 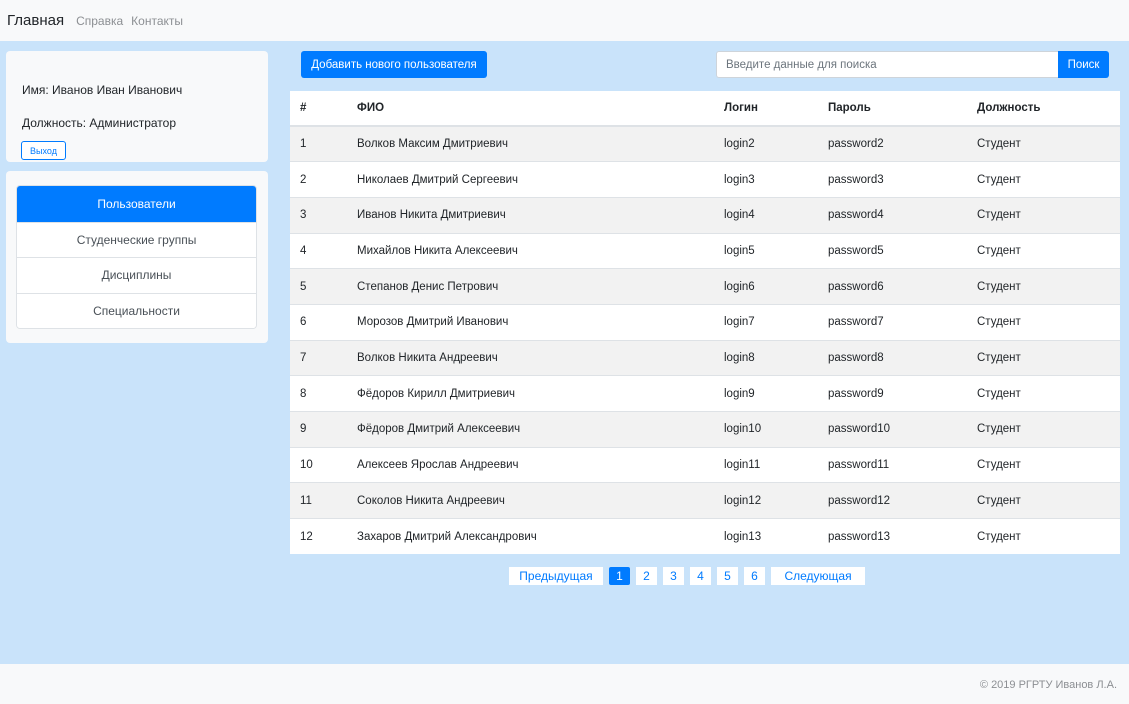 I want to click on pagination-page-1: 1, so click(x=619, y=576).